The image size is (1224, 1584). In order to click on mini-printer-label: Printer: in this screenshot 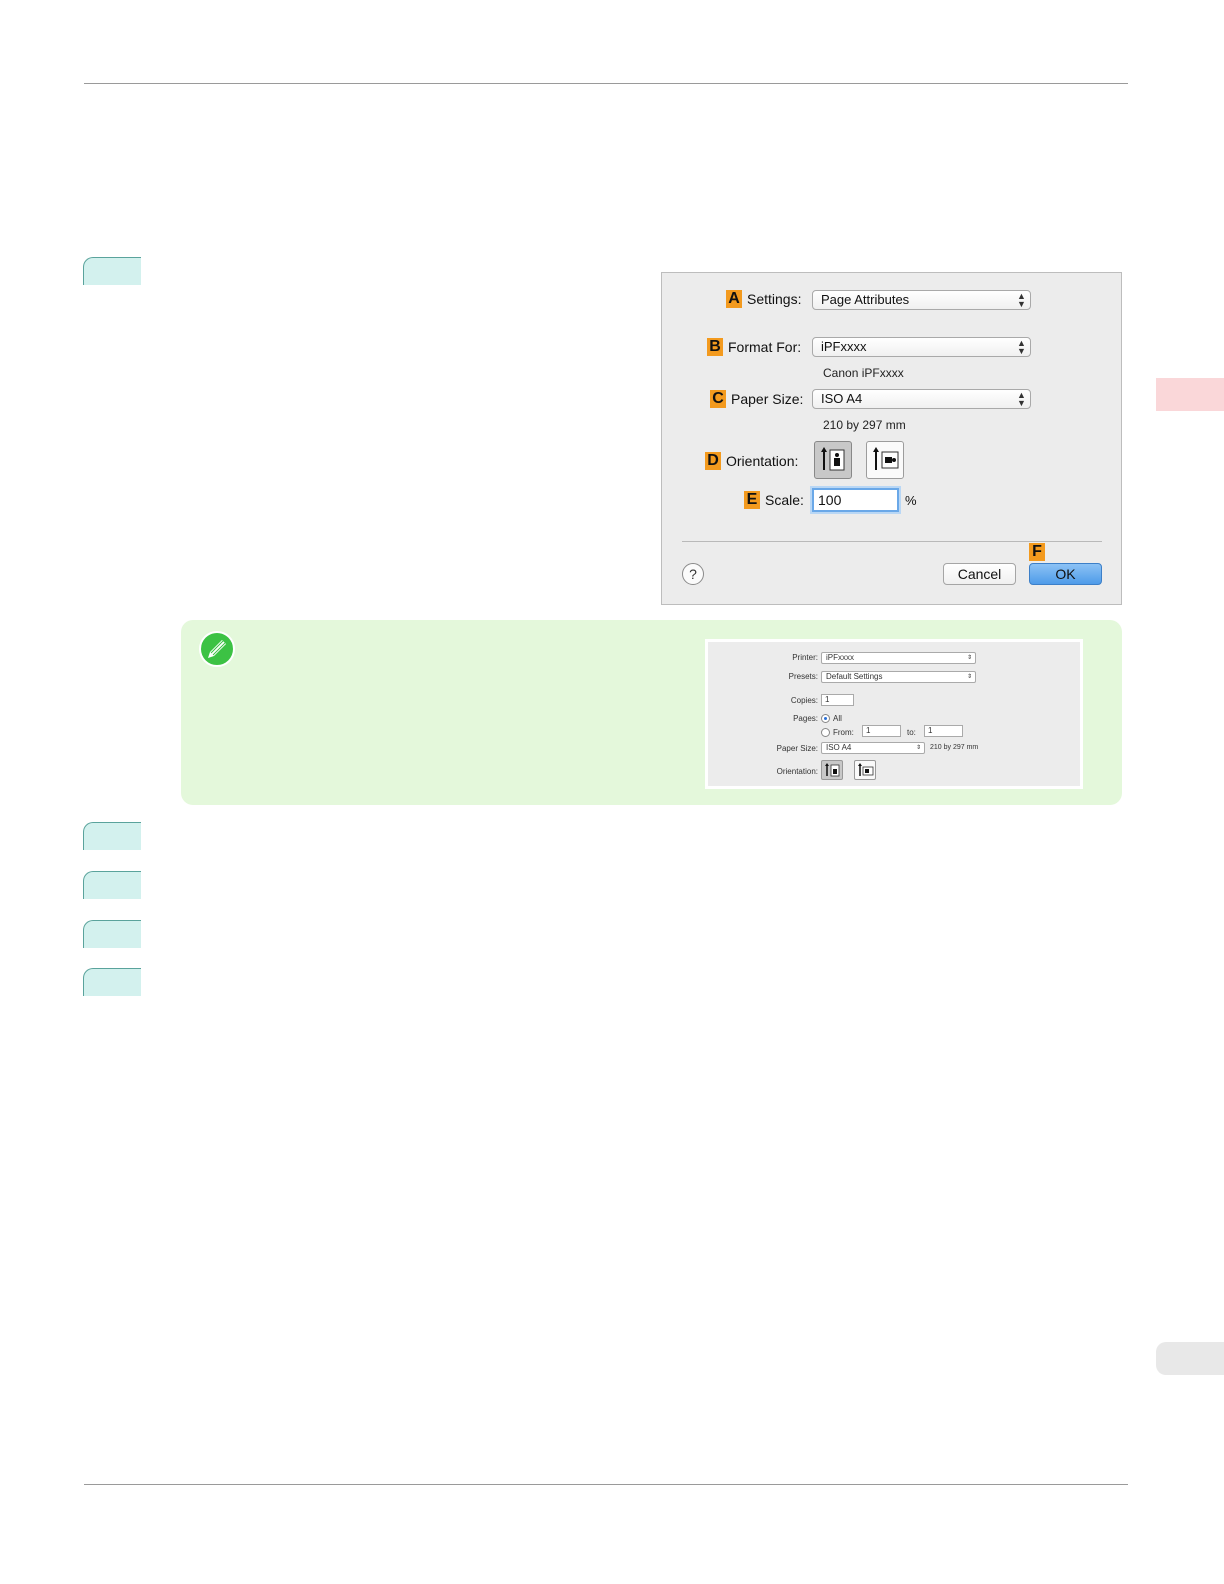, I will do `click(805, 657)`.